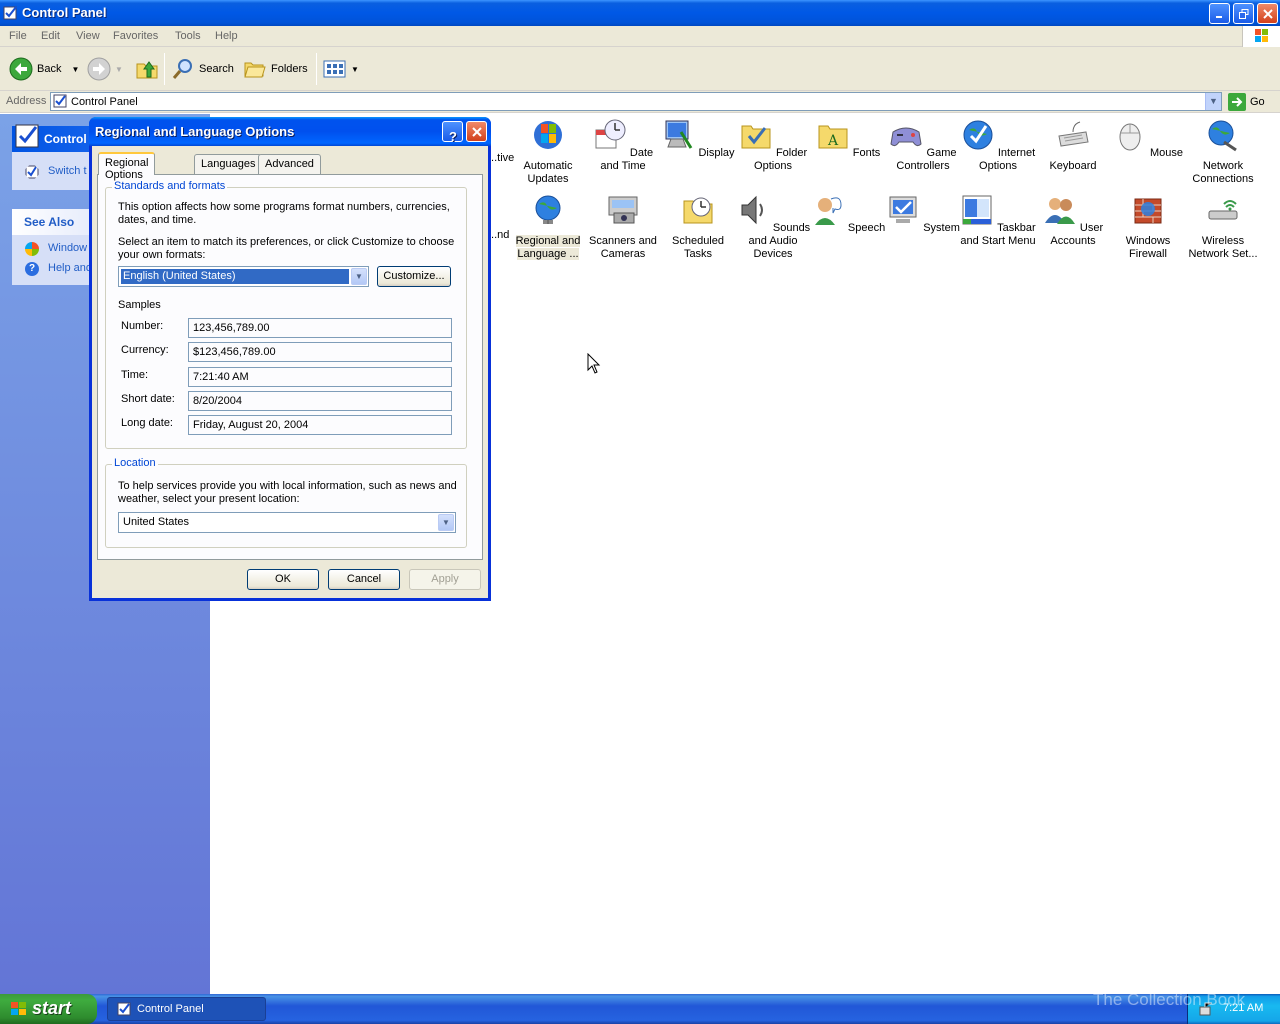 Image resolution: width=1280 pixels, height=1024 pixels. What do you see at coordinates (998, 145) in the screenshot?
I see `cp-item-internet-options: Internet Options` at bounding box center [998, 145].